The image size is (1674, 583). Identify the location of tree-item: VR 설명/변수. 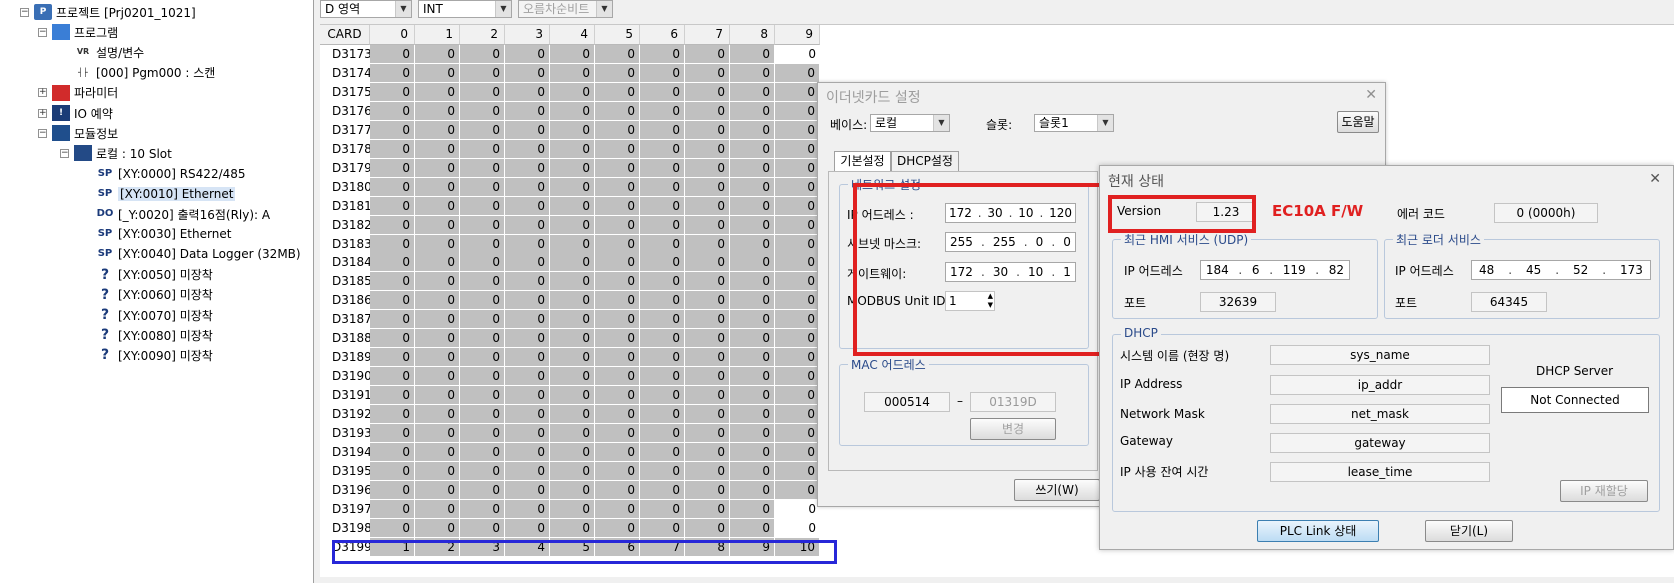
(102, 52).